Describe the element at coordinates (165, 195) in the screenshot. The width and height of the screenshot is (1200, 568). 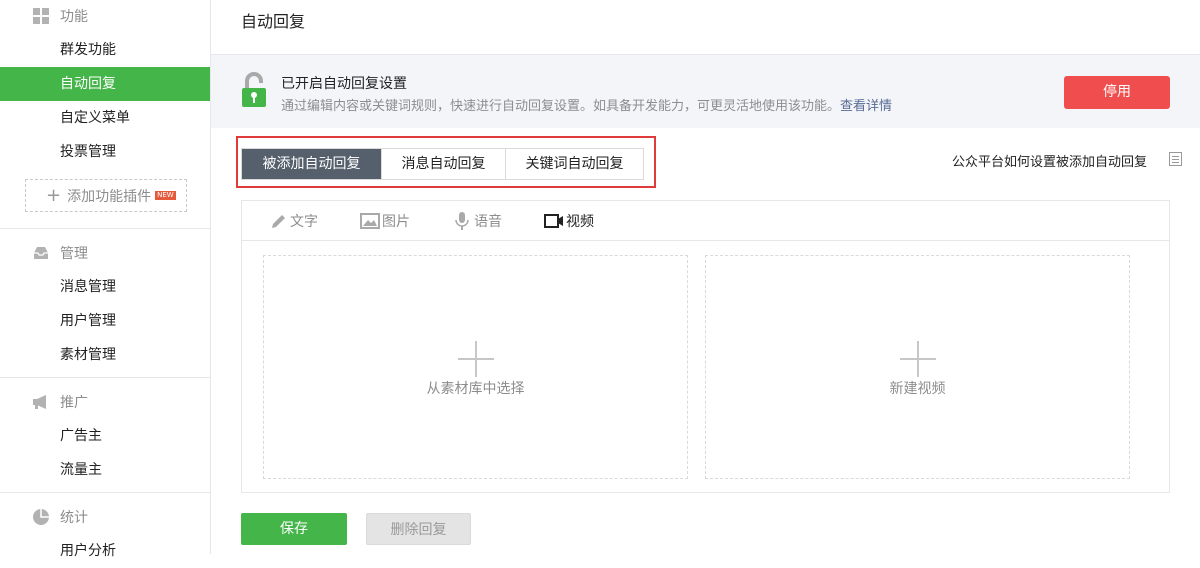
I see `new-badge: NEW` at that location.